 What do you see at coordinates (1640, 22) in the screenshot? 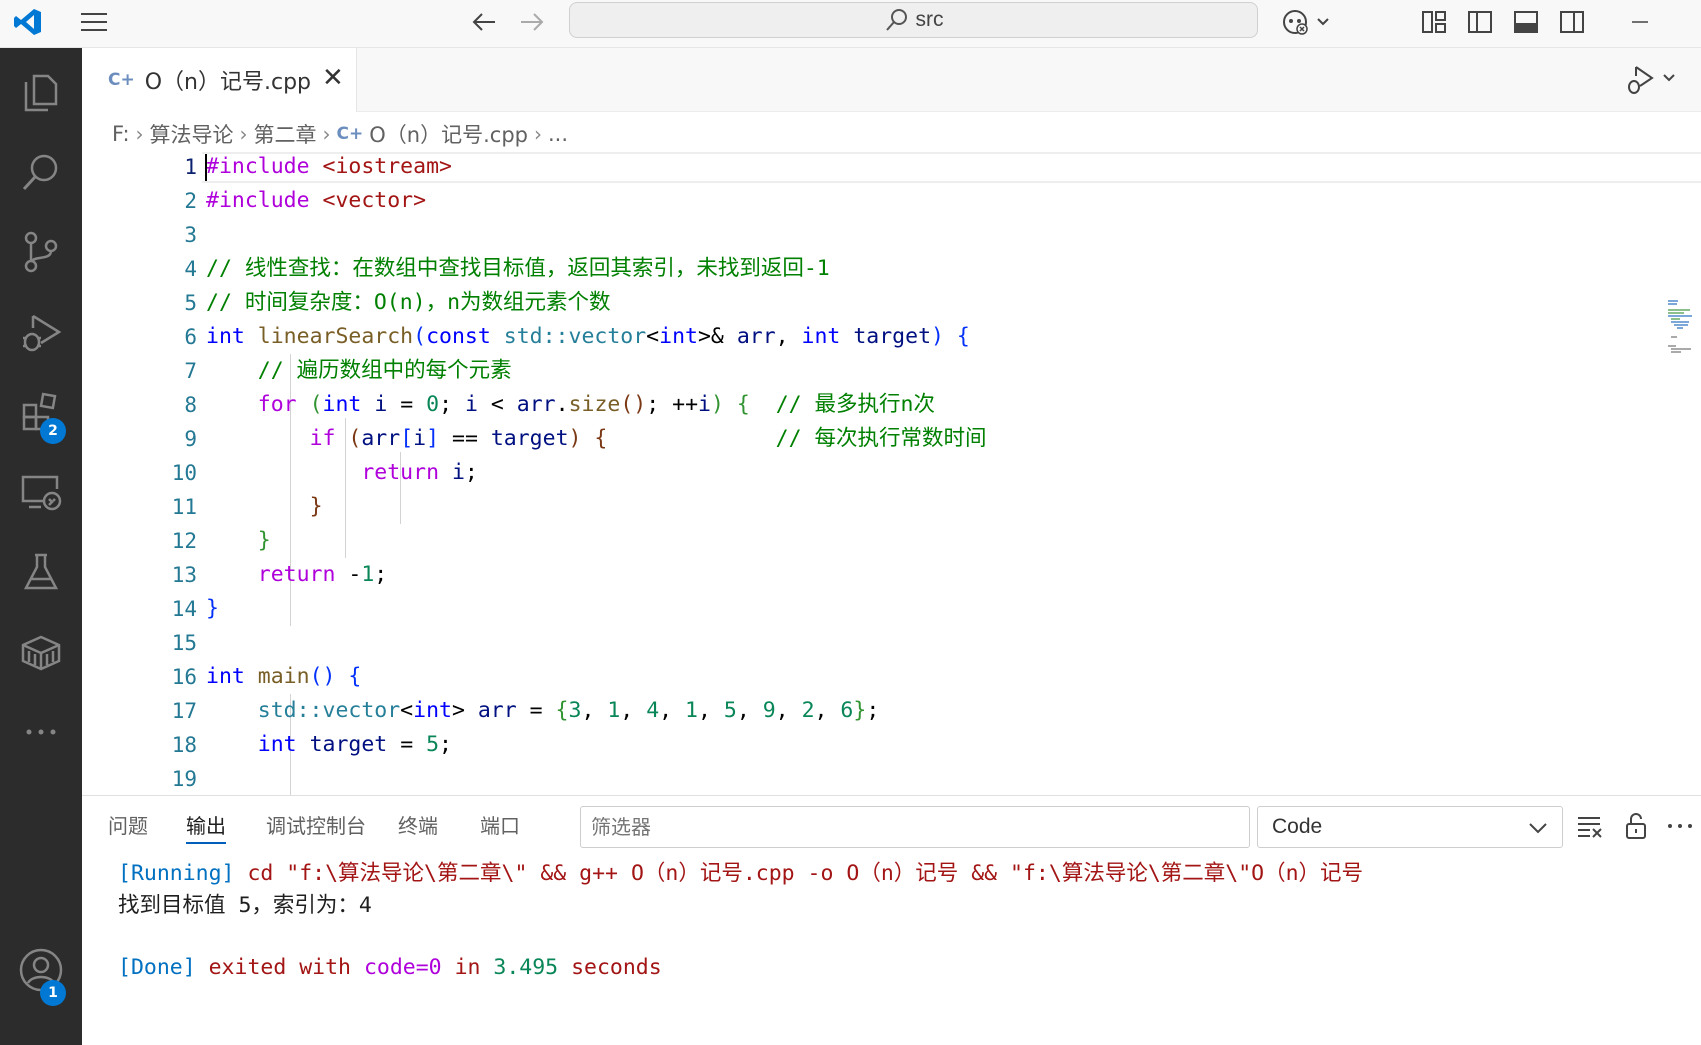
I see `minimize-icon` at bounding box center [1640, 22].